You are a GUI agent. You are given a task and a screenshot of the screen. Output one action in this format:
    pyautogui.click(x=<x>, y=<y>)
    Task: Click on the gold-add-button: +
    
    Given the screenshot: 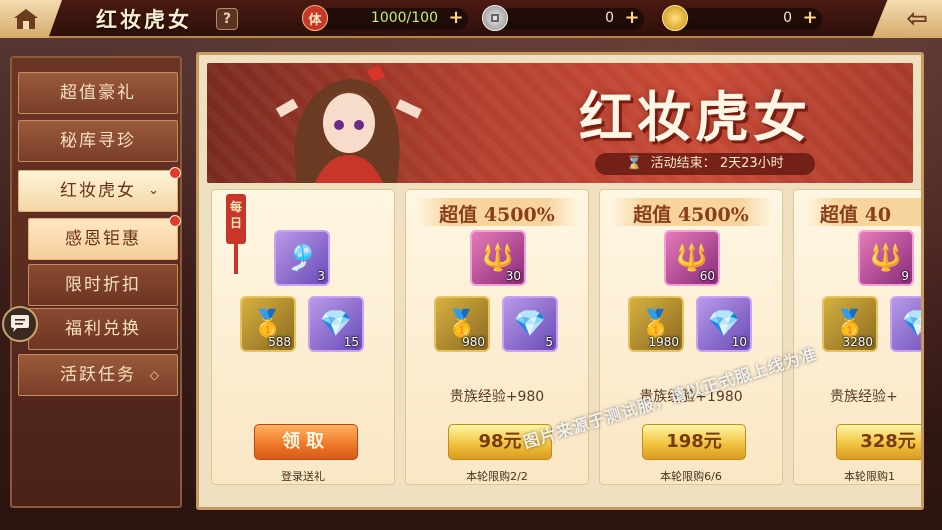 What is the action you would take?
    pyautogui.click(x=810, y=19)
    